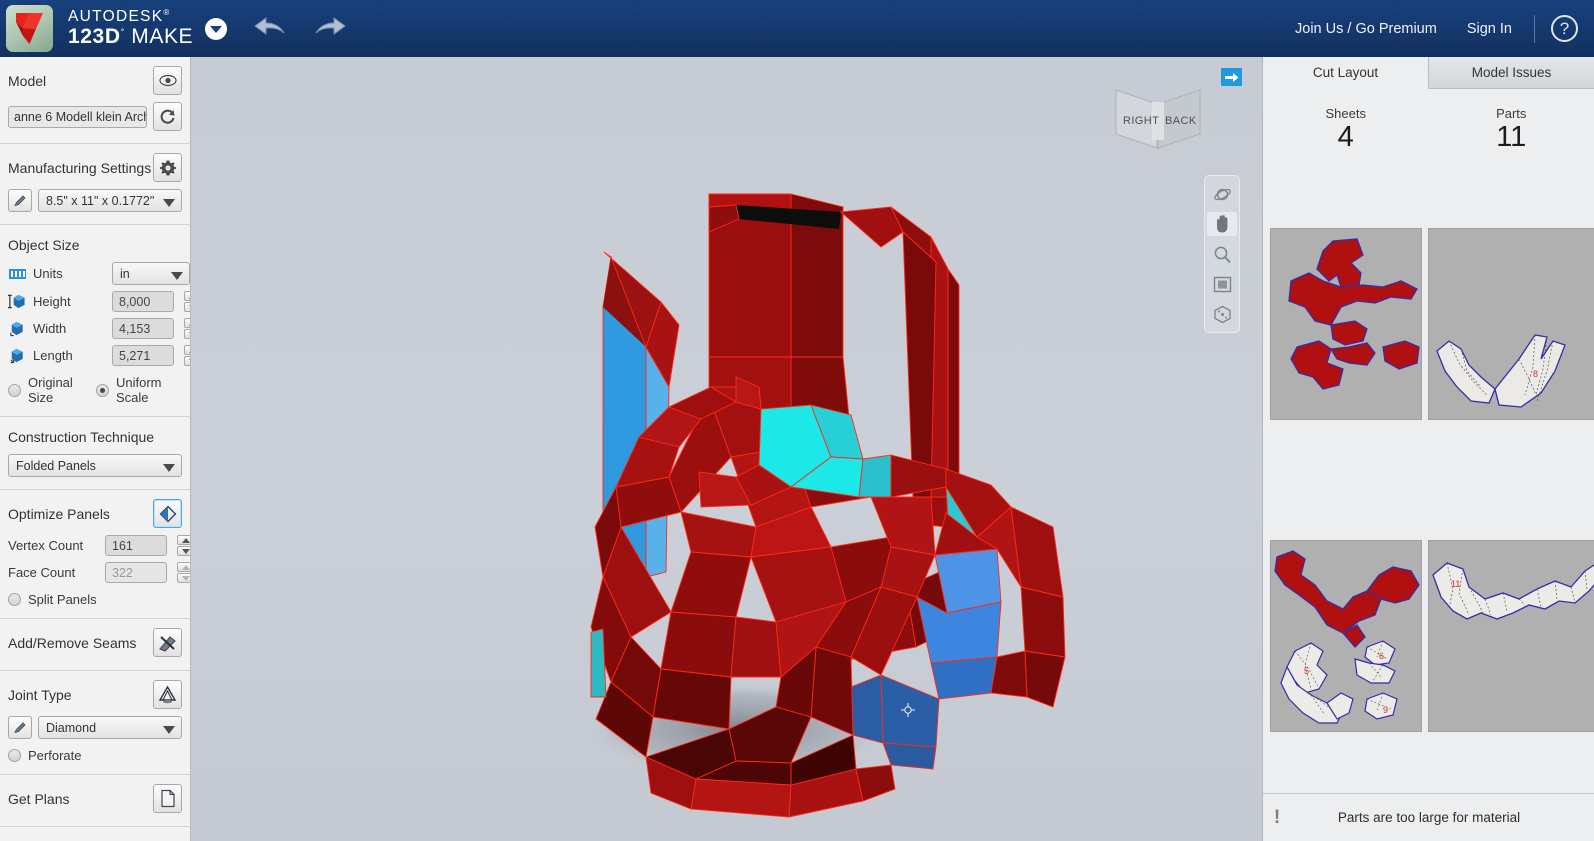  Describe the element at coordinates (1366, 29) in the screenshot. I see `join-us-link: Join Us / Go Premium` at that location.